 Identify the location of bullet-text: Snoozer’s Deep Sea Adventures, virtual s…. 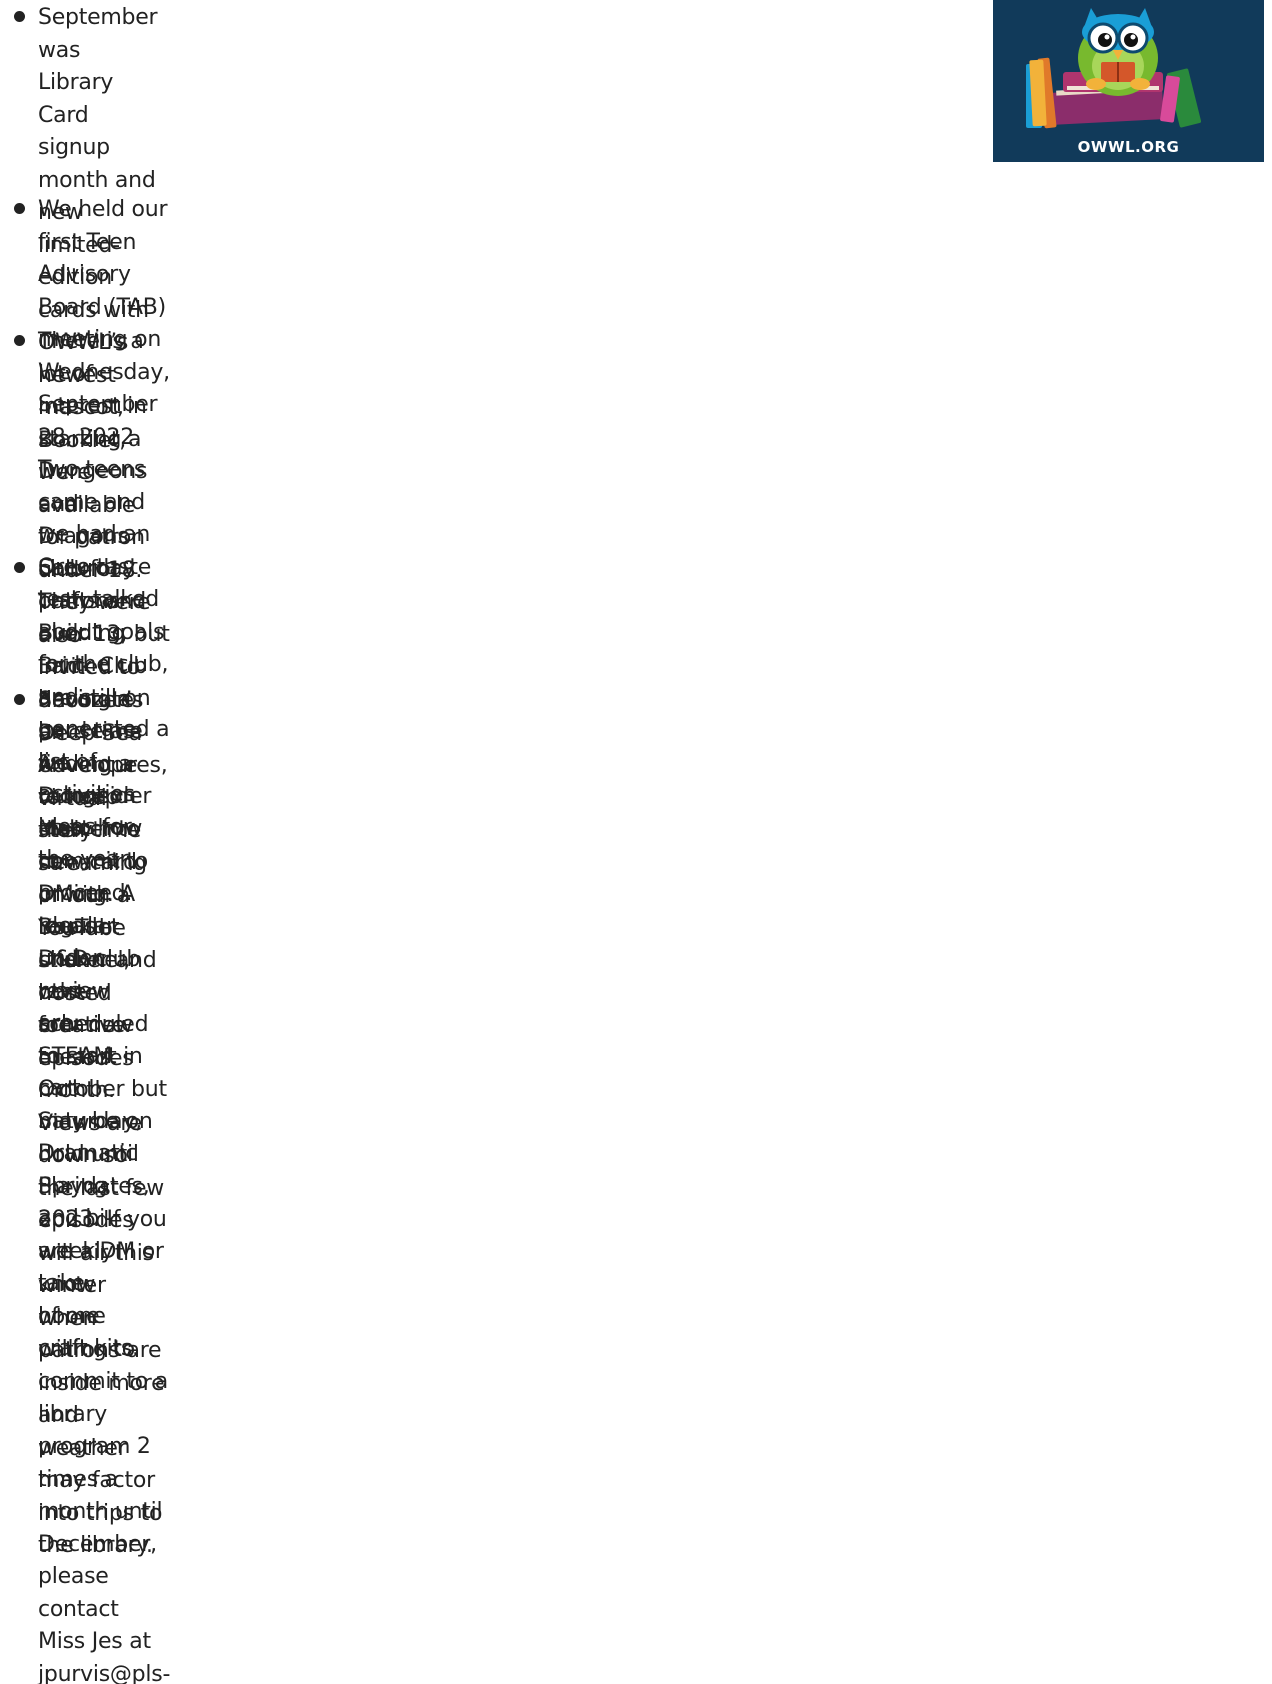
(103, 1123).